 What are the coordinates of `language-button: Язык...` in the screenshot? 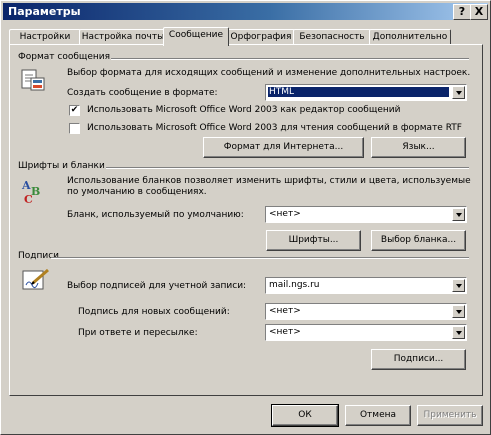 It's located at (418, 147).